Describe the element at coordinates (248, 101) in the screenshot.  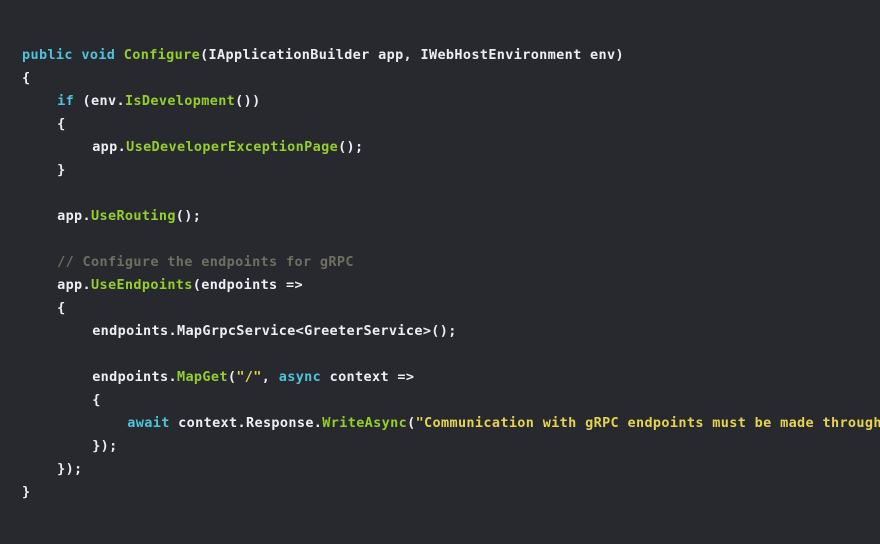
I see `code-token-plain: ())` at that location.